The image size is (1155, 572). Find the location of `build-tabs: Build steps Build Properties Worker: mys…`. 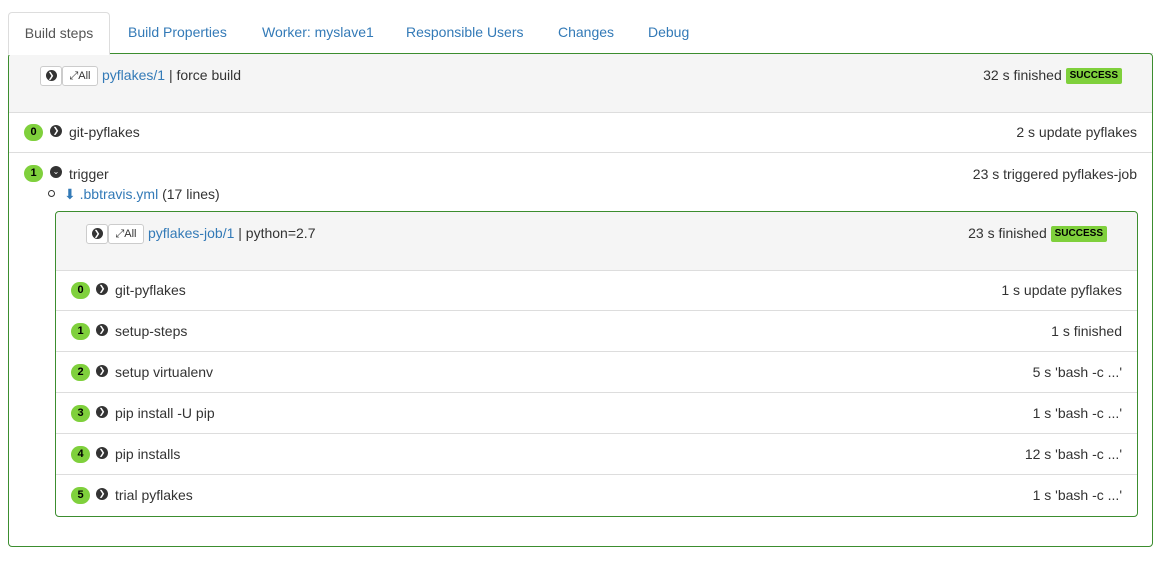

build-tabs: Build steps Build Properties Worker: mys… is located at coordinates (580, 33).